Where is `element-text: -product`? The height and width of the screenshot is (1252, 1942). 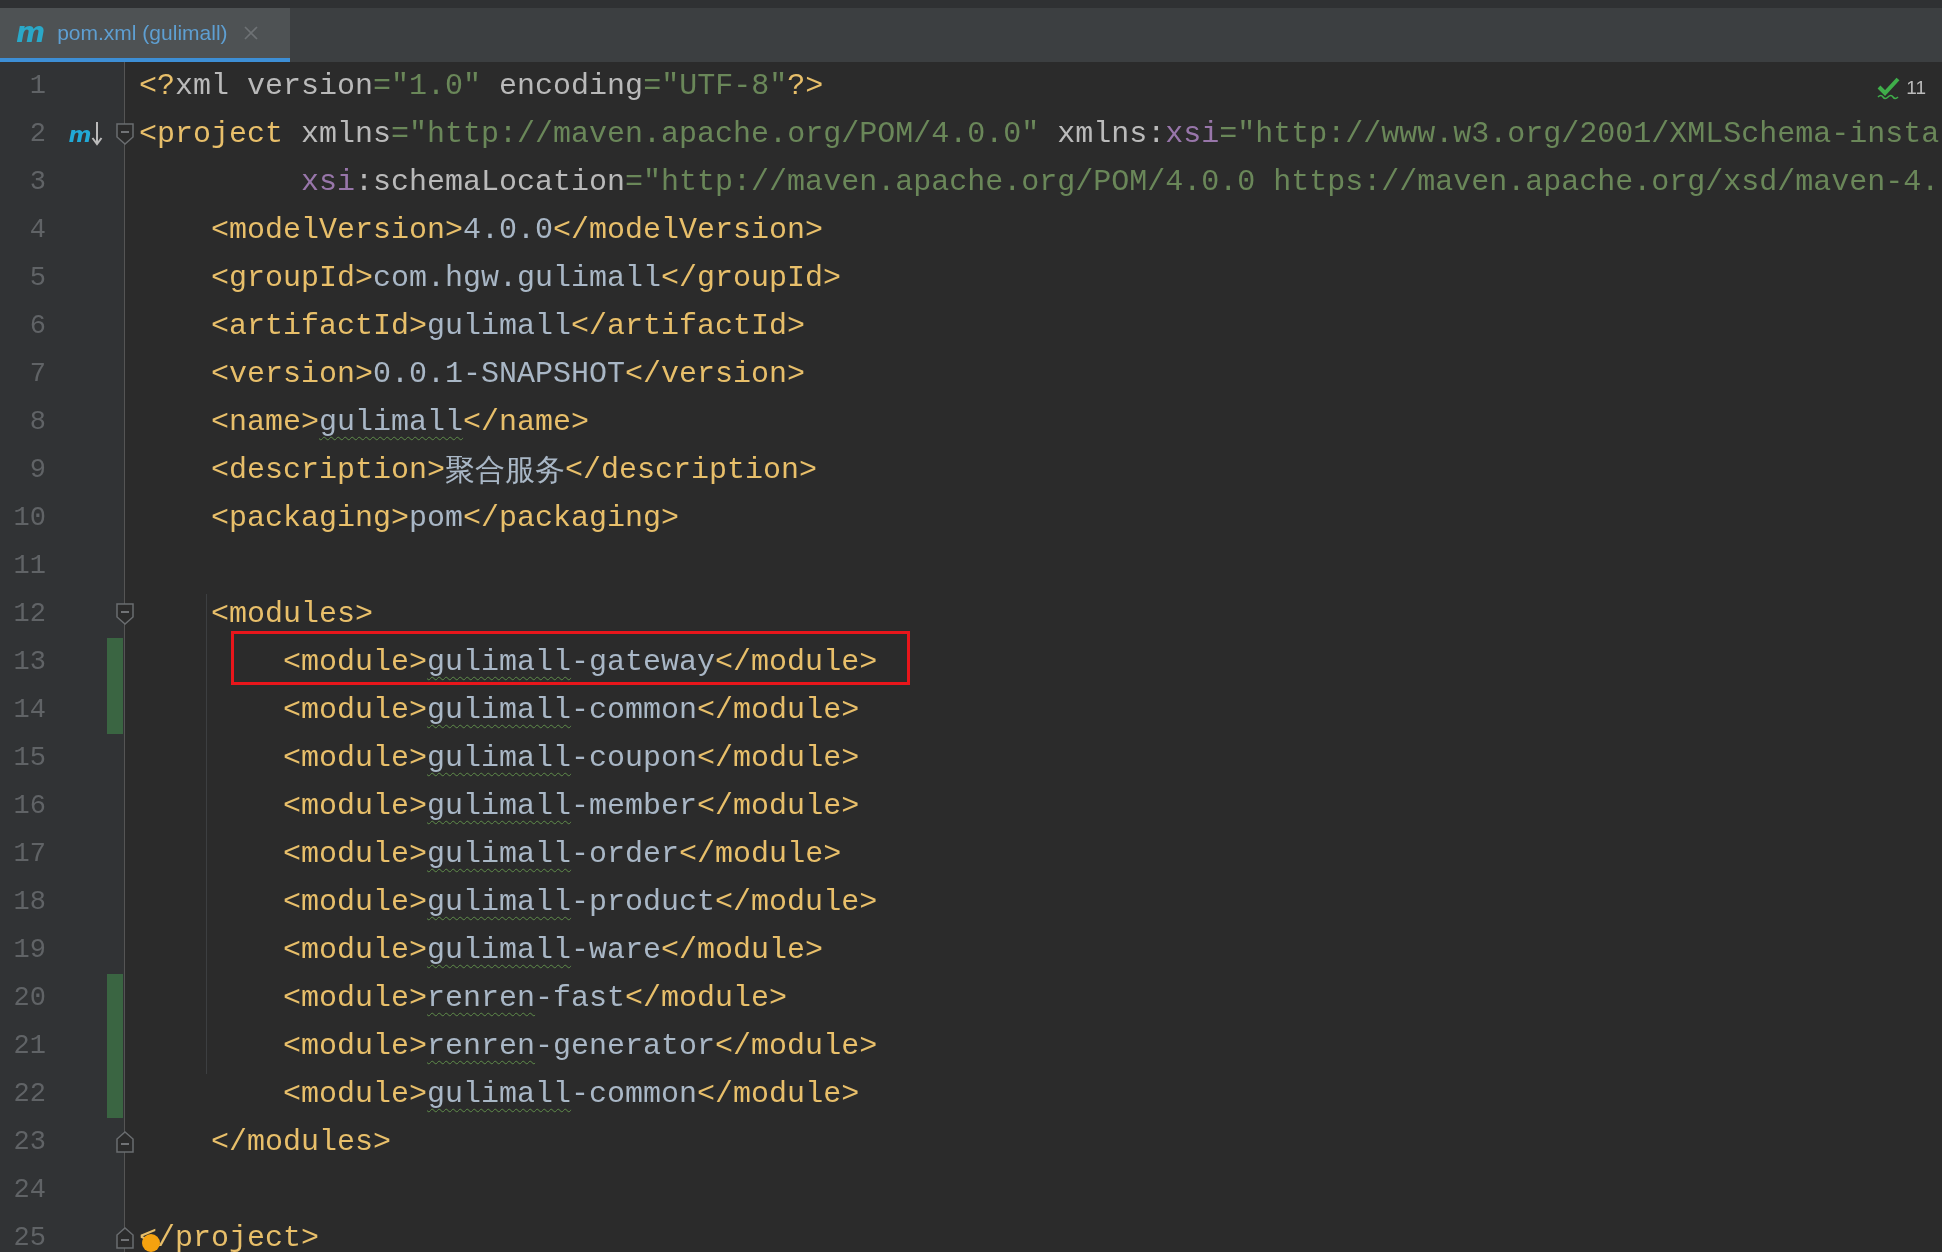 element-text: -product is located at coordinates (643, 902).